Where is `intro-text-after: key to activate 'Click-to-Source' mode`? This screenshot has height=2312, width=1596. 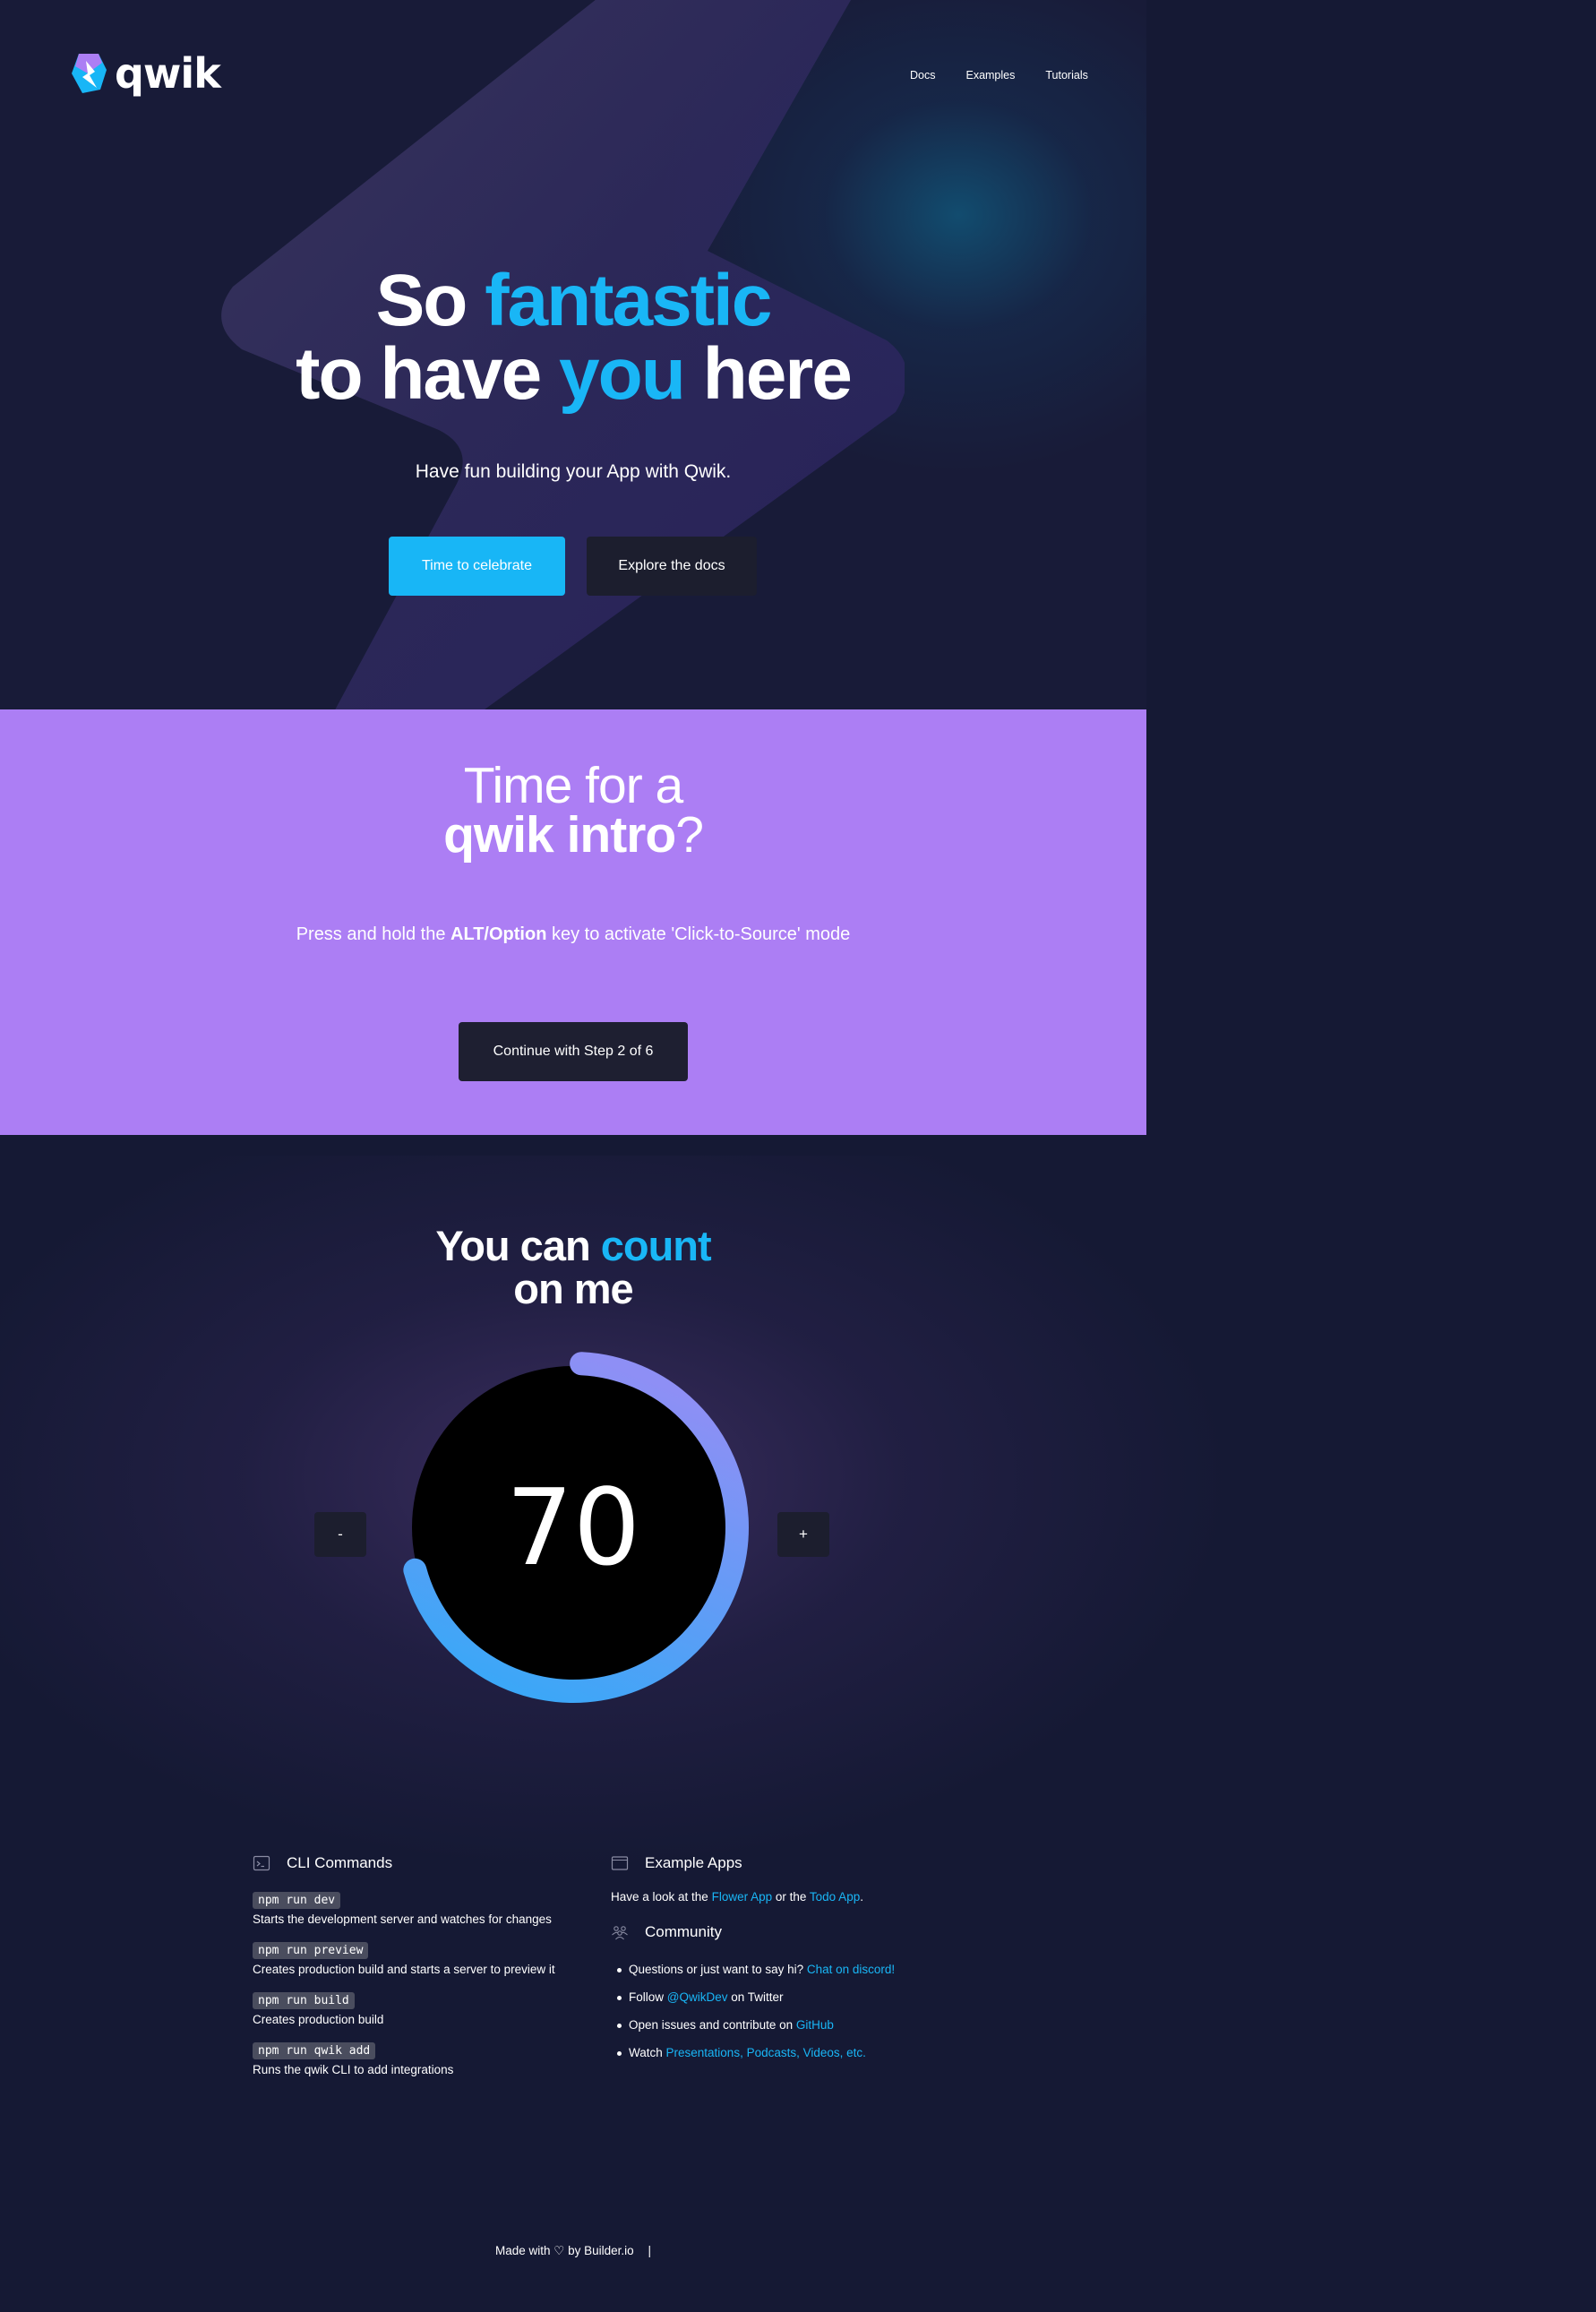 intro-text-after: key to activate 'Click-to-Source' mode is located at coordinates (698, 934).